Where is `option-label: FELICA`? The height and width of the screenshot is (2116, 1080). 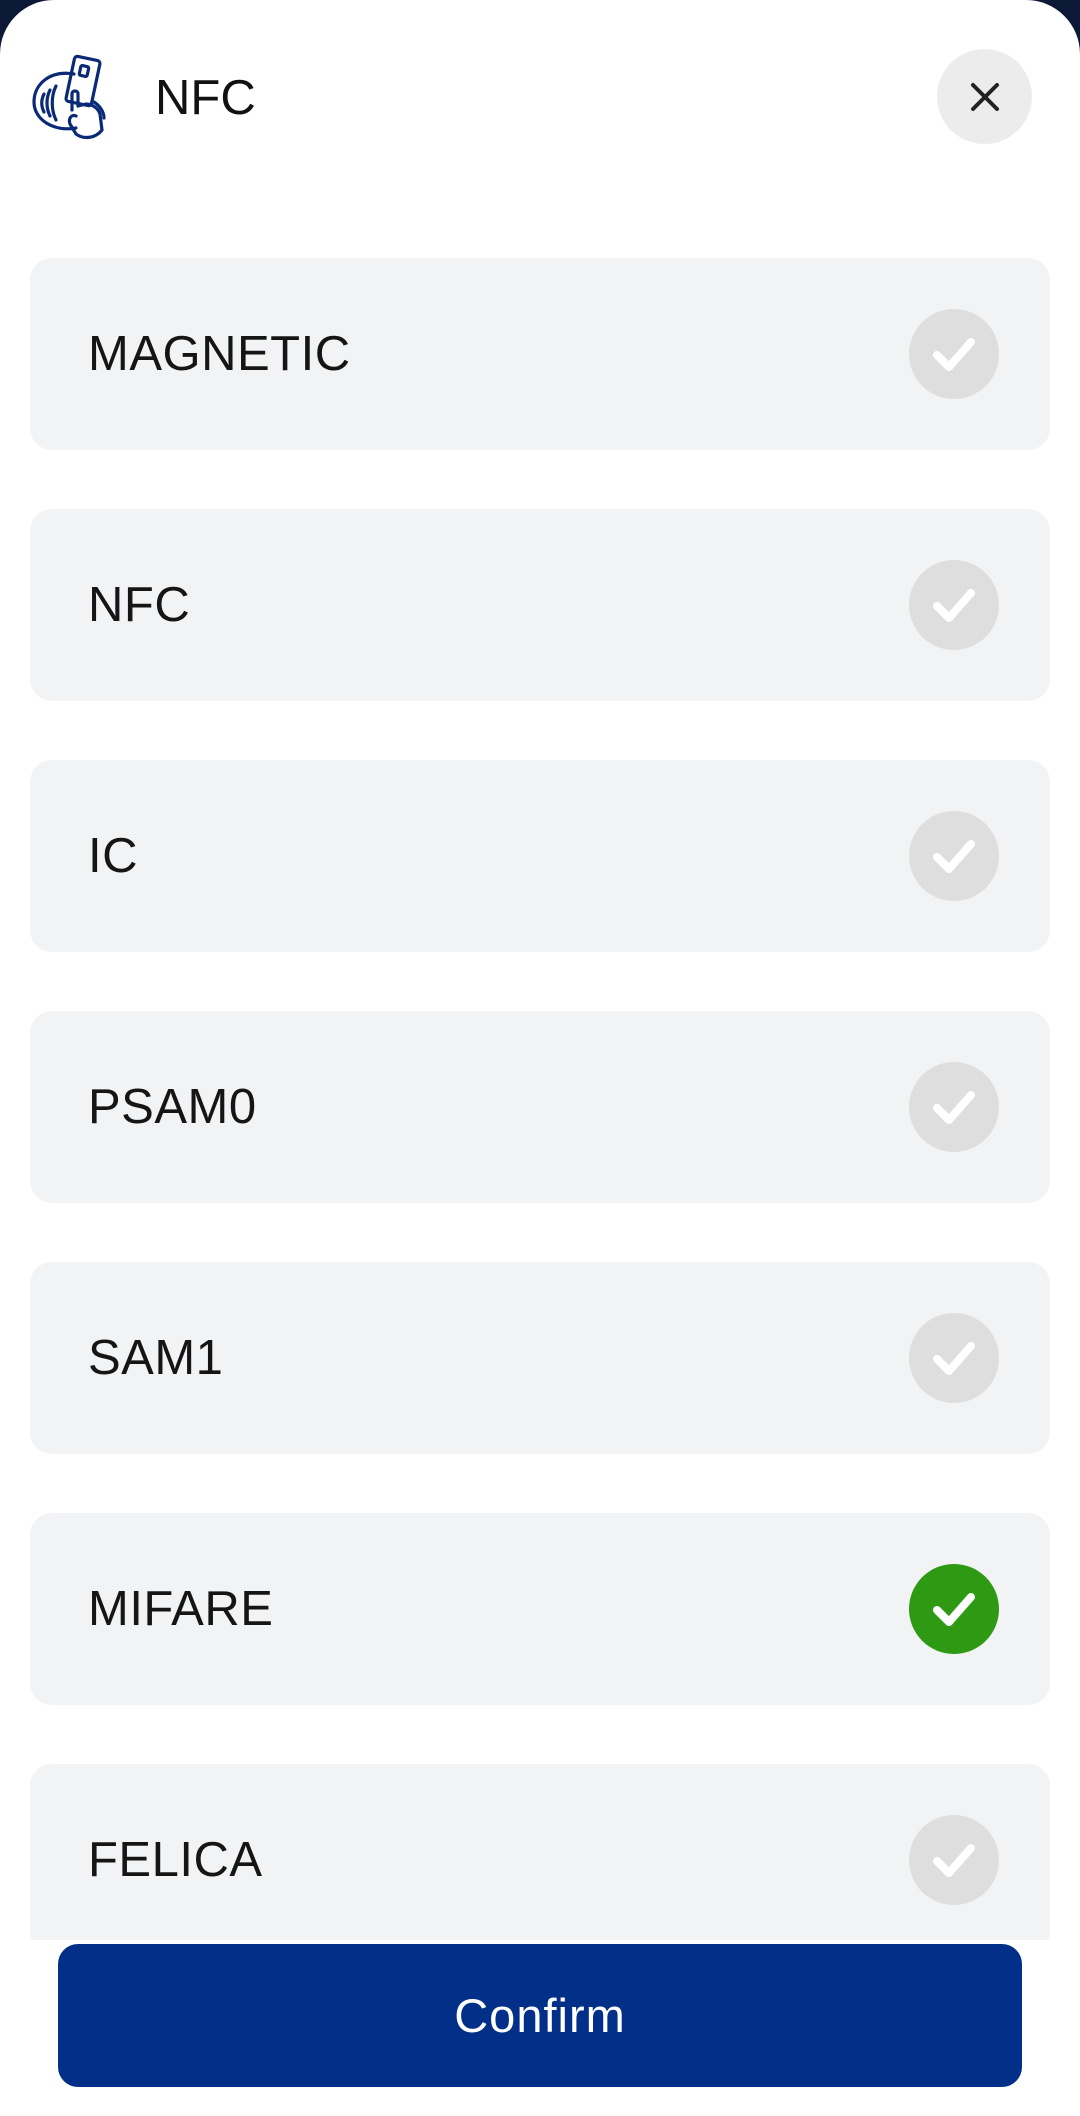
option-label: FELICA is located at coordinates (175, 1860).